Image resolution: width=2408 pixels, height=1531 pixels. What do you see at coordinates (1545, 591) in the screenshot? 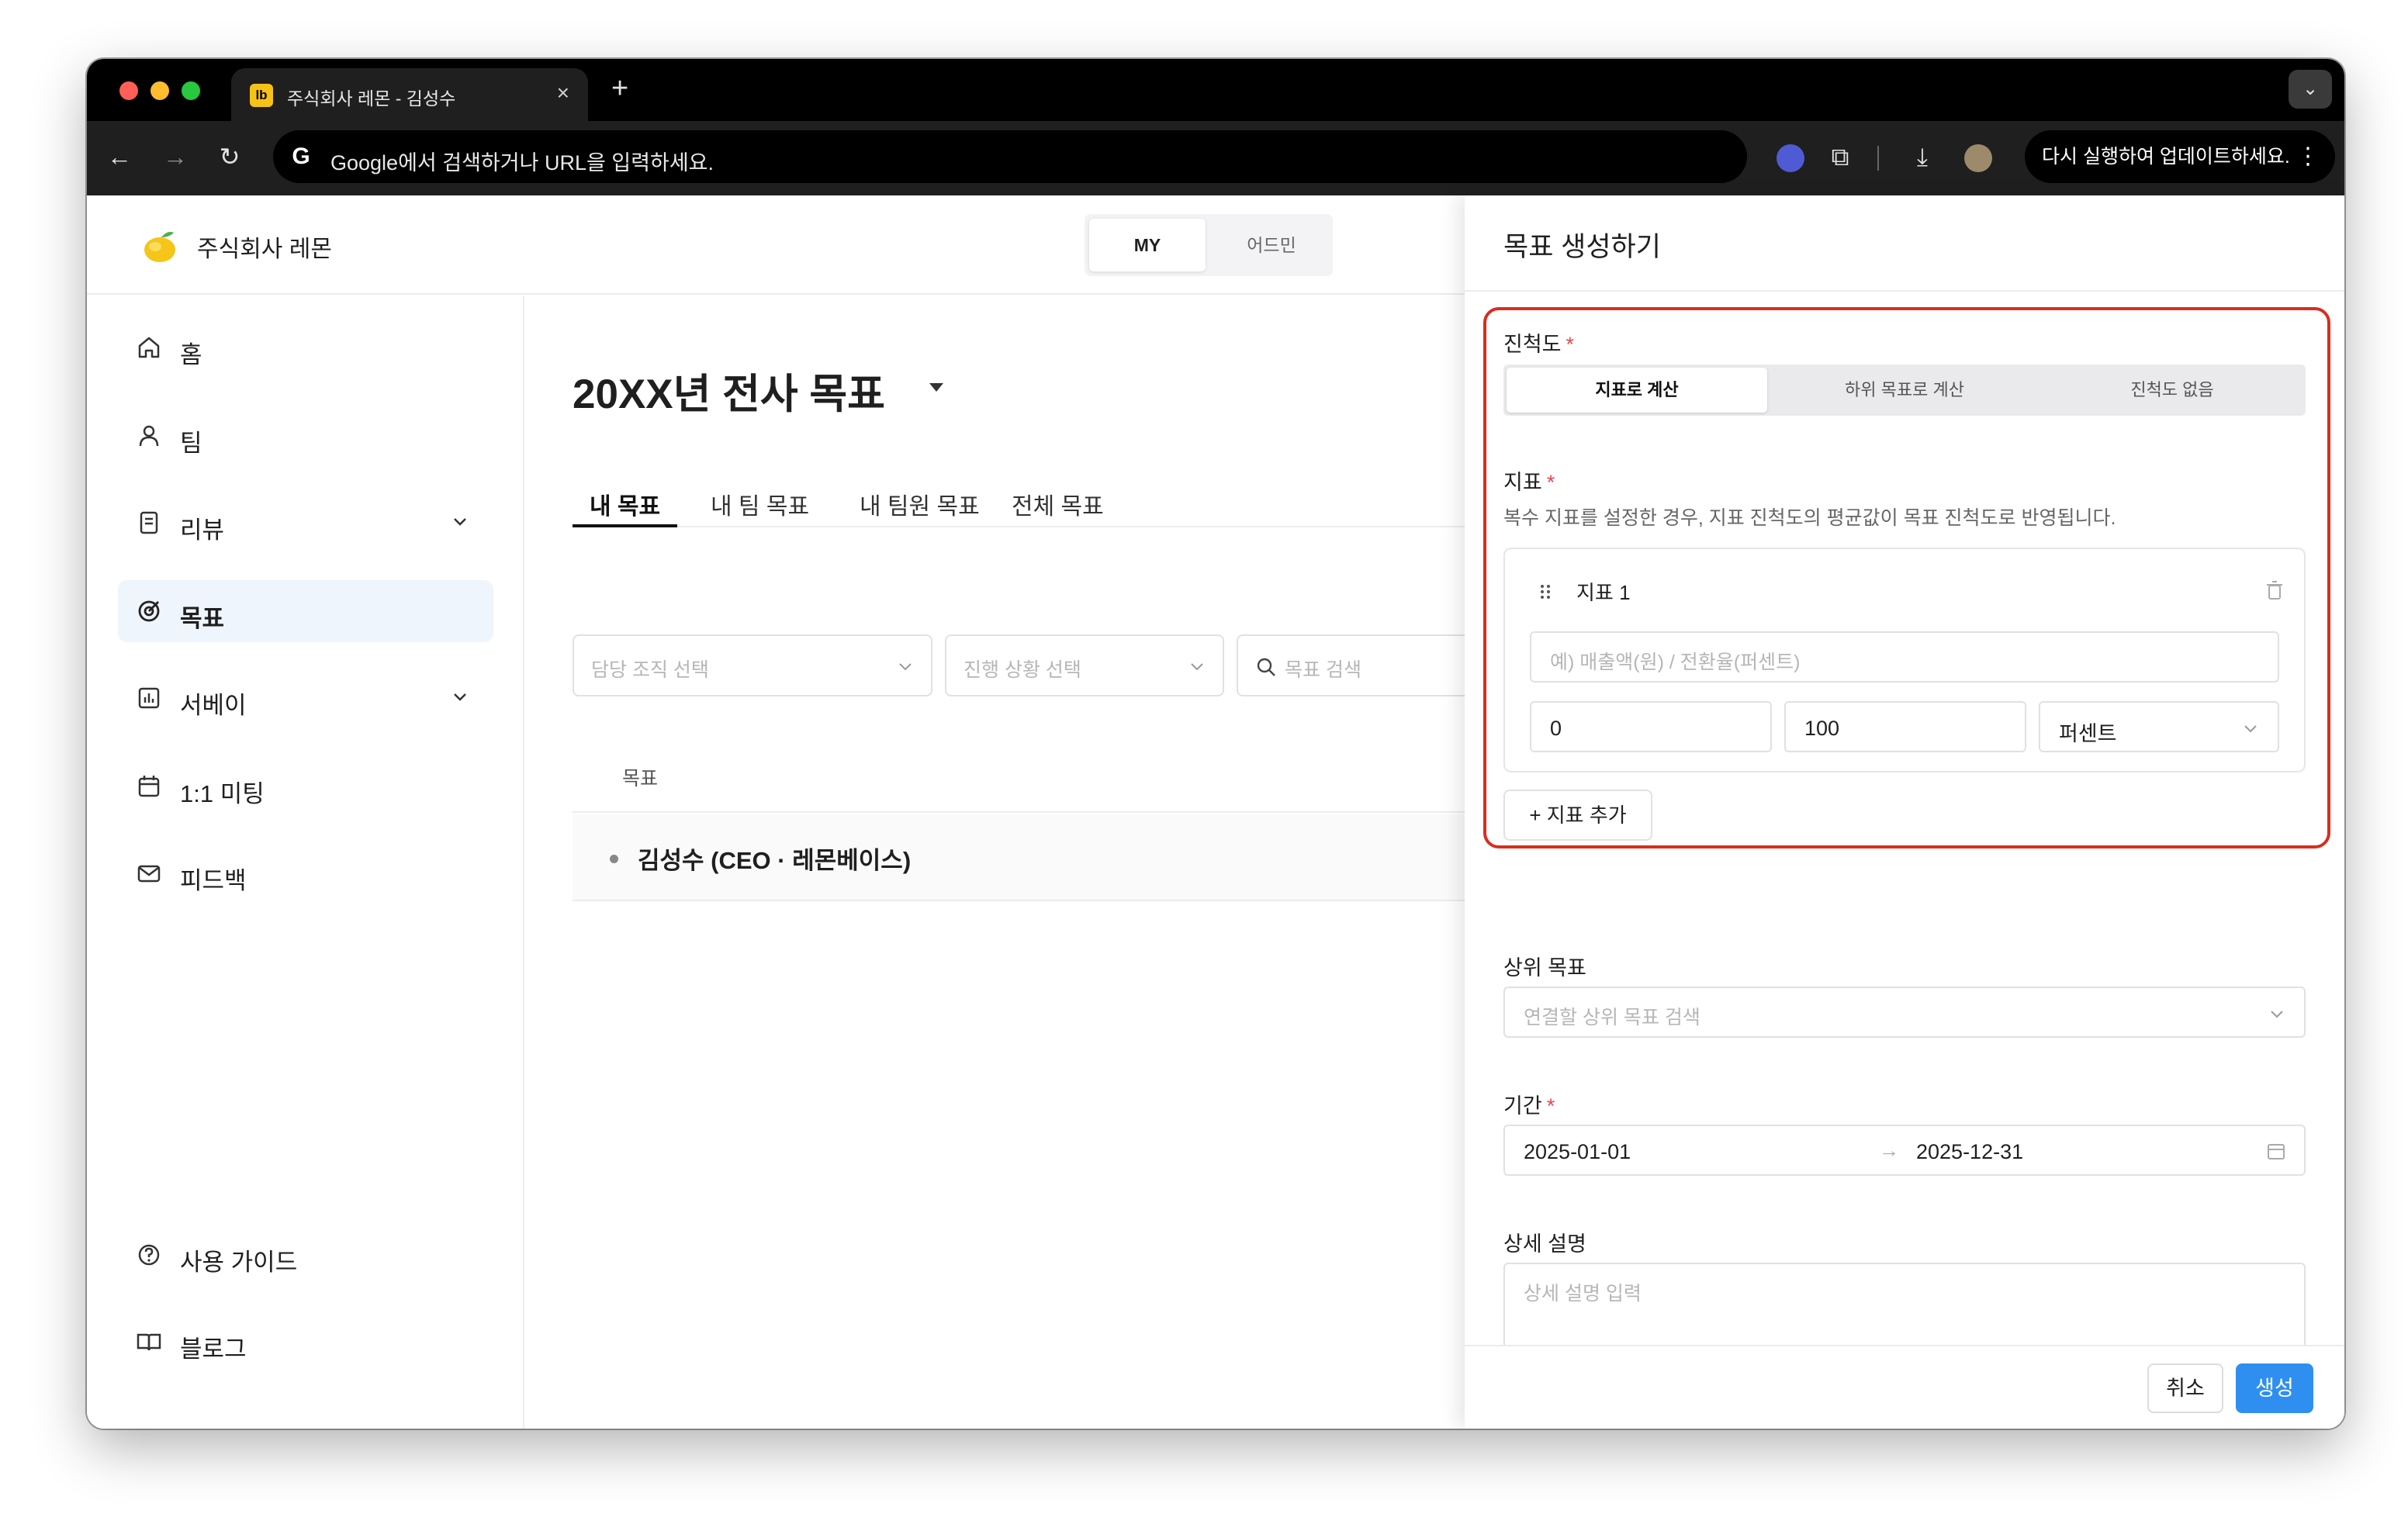
I see `drag-handle-icon` at bounding box center [1545, 591].